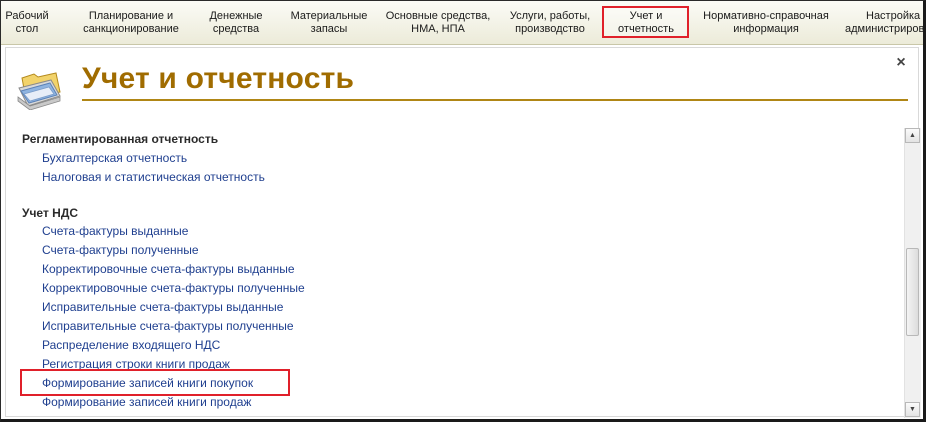 The image size is (926, 422). Describe the element at coordinates (114, 158) in the screenshot. I see `link-accounting-reports: Бухгалтерская отчетность` at that location.